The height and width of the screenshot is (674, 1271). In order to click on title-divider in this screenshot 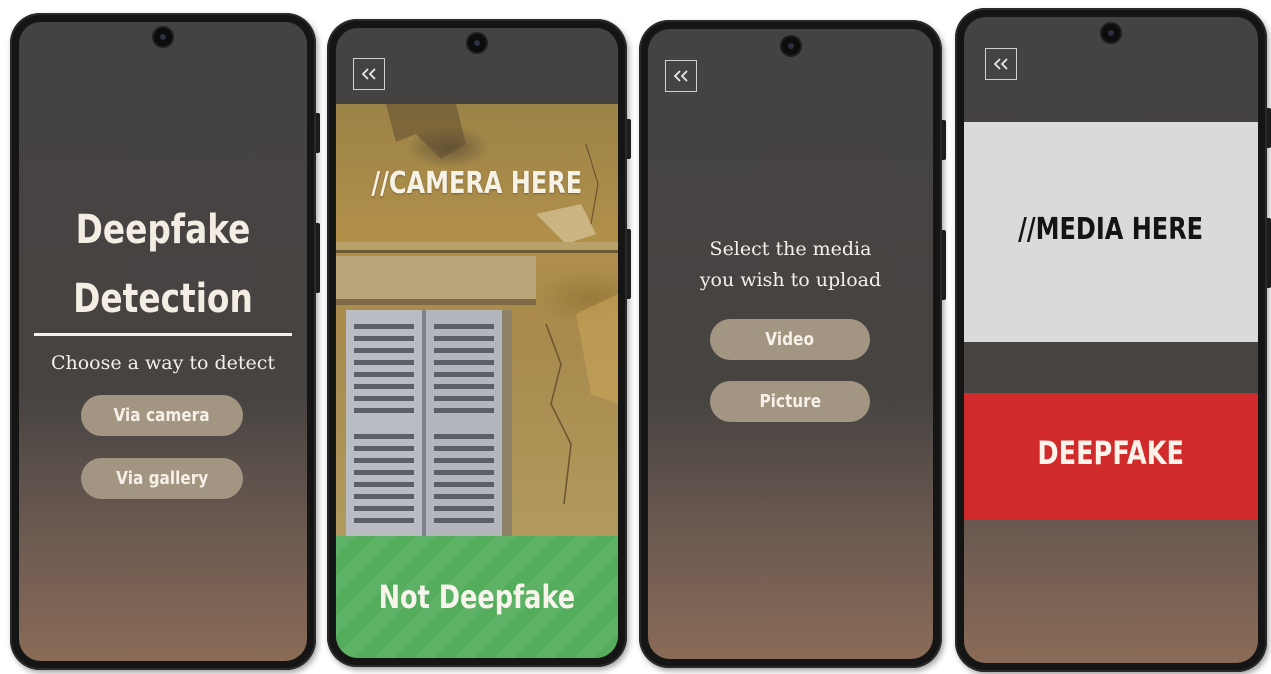, I will do `click(163, 334)`.